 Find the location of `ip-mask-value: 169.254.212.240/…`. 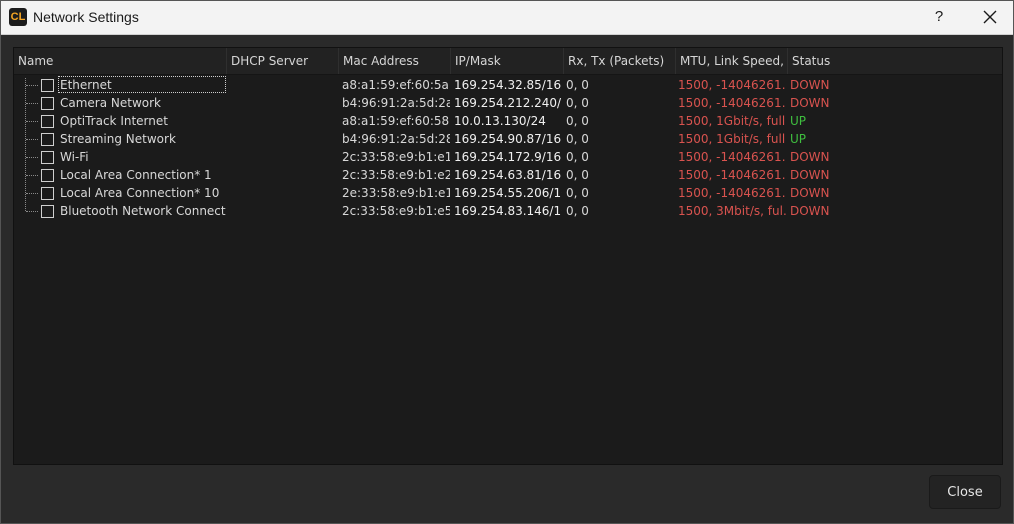

ip-mask-value: 169.254.212.240/… is located at coordinates (508, 103).